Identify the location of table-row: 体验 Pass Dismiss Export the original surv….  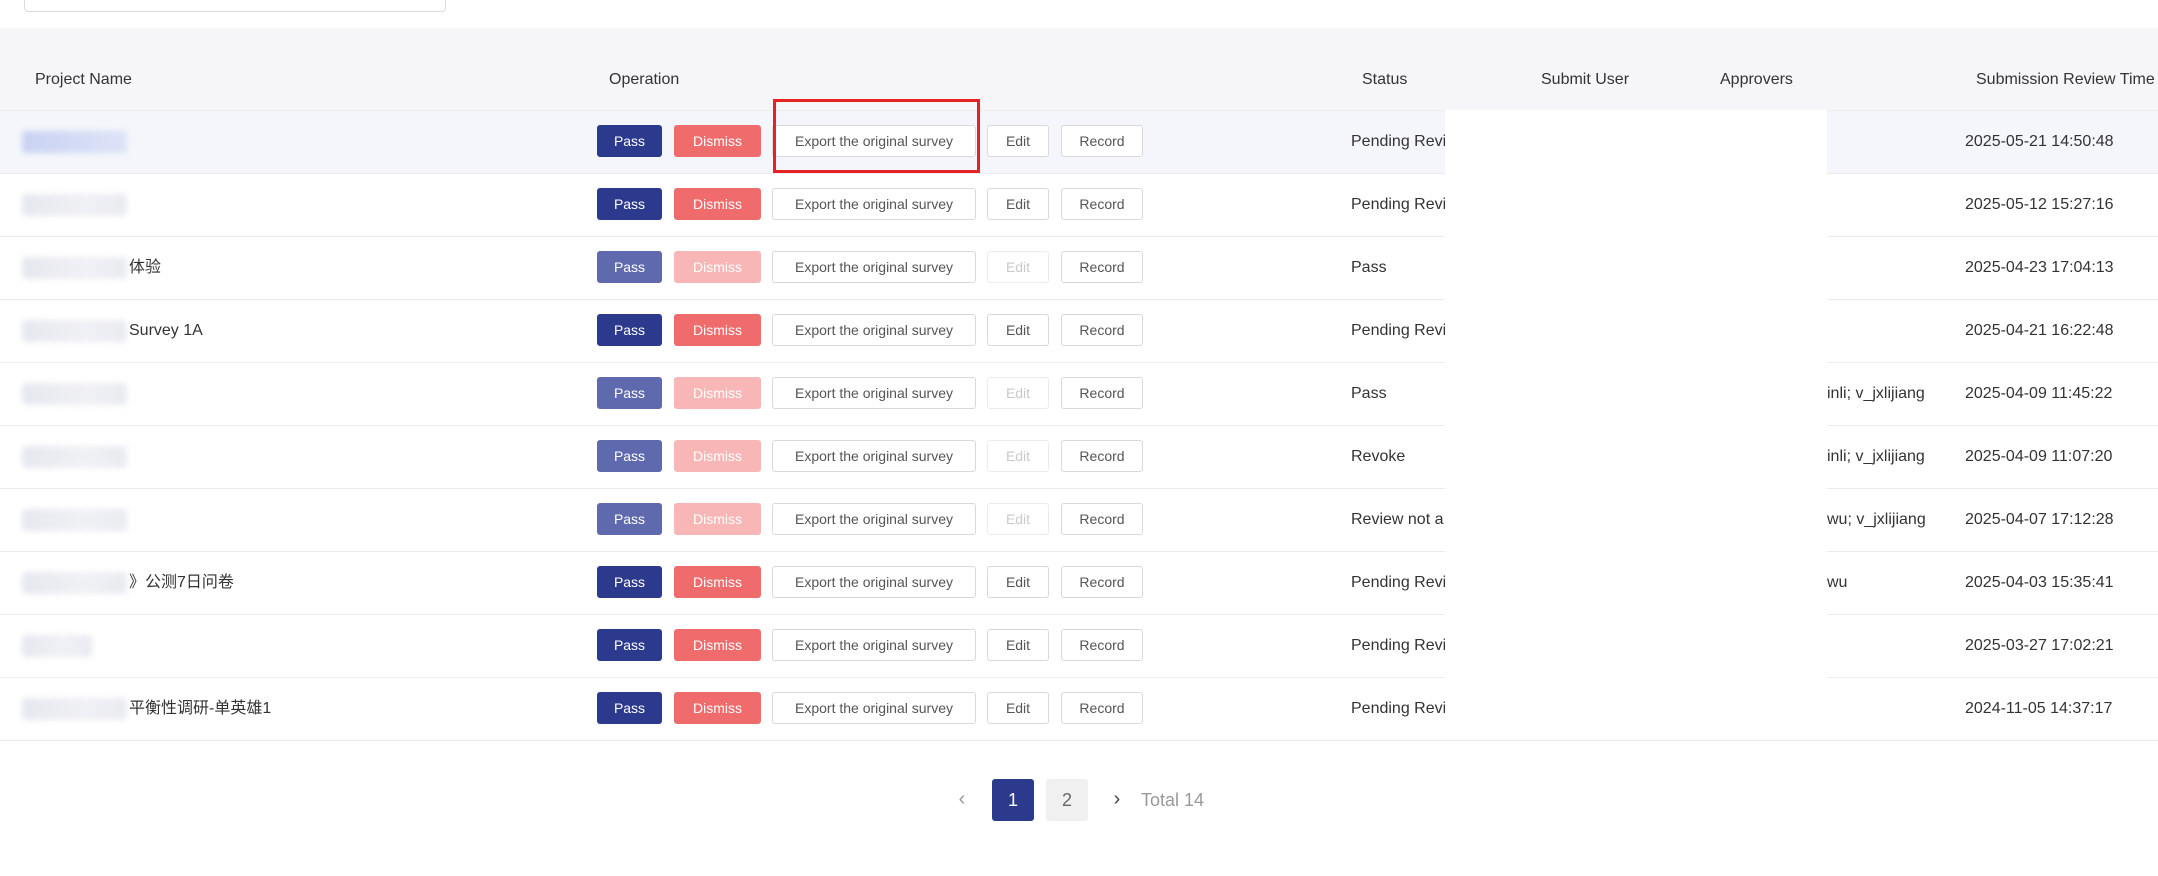
(1079, 268).